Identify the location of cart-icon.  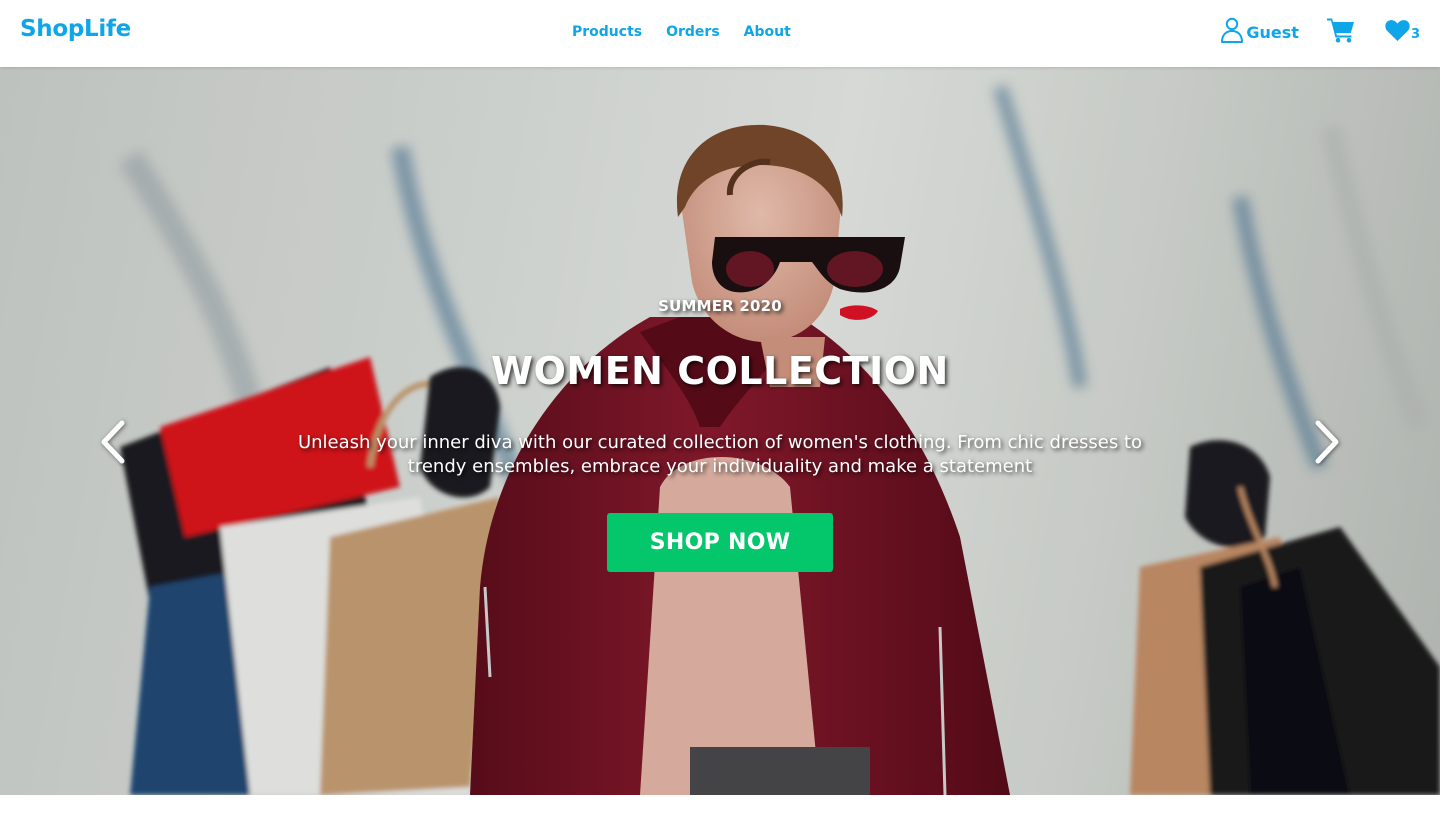
(1340, 30).